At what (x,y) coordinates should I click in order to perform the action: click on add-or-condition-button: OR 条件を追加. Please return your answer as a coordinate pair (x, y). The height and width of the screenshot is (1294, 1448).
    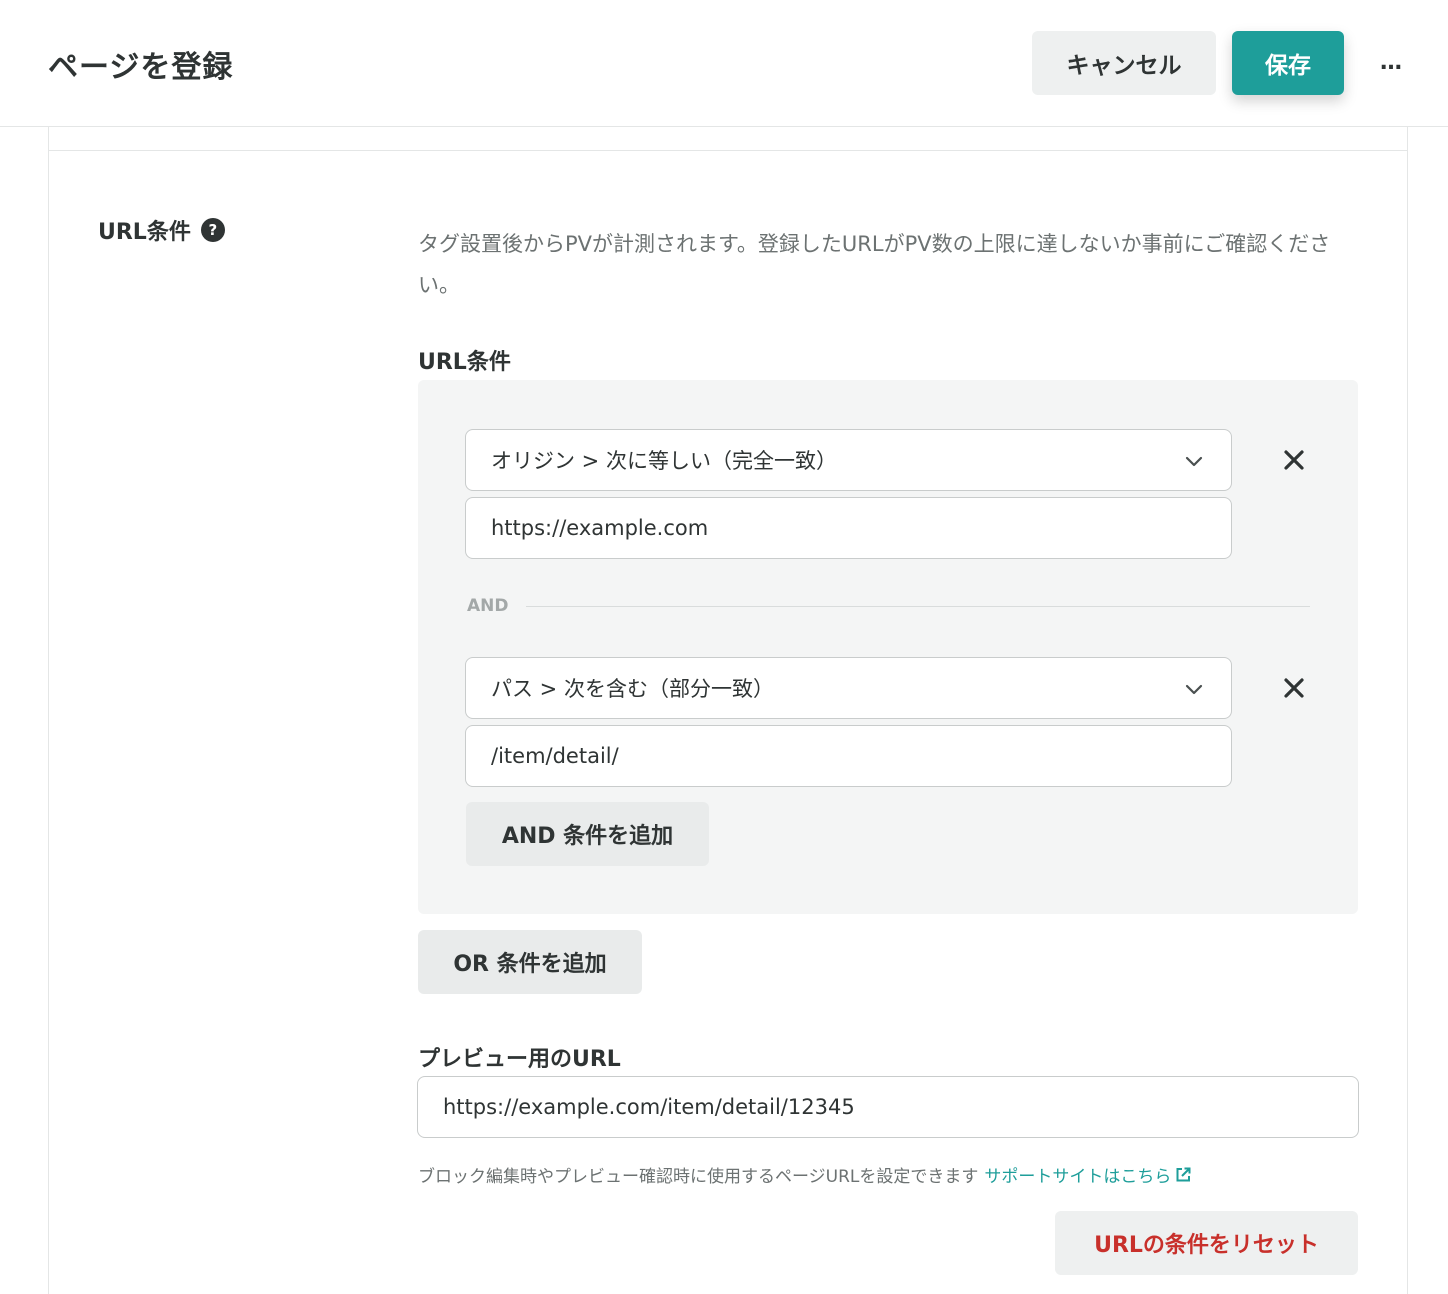
    Looking at the image, I should click on (530, 962).